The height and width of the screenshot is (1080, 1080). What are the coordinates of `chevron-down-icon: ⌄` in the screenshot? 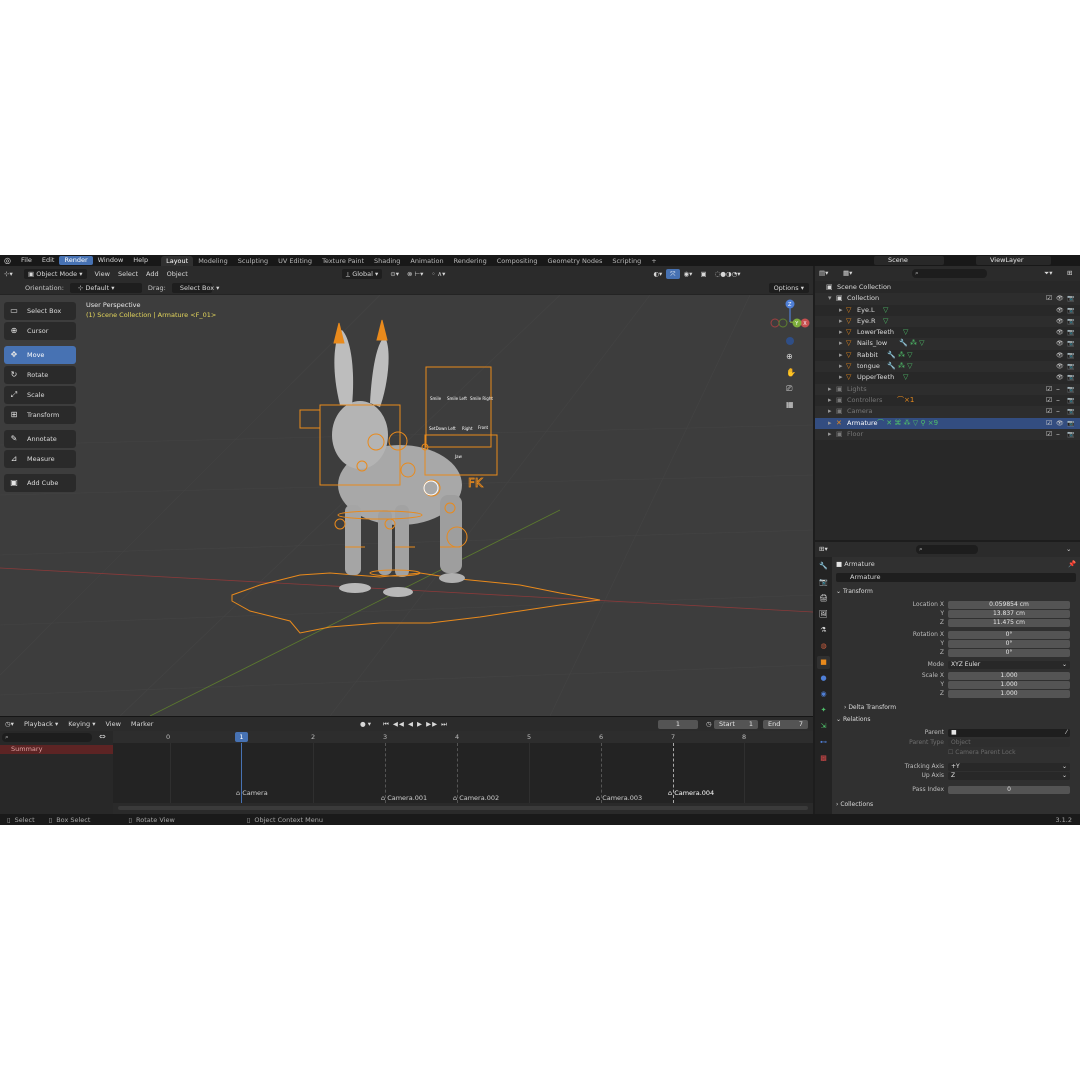 It's located at (1068, 549).